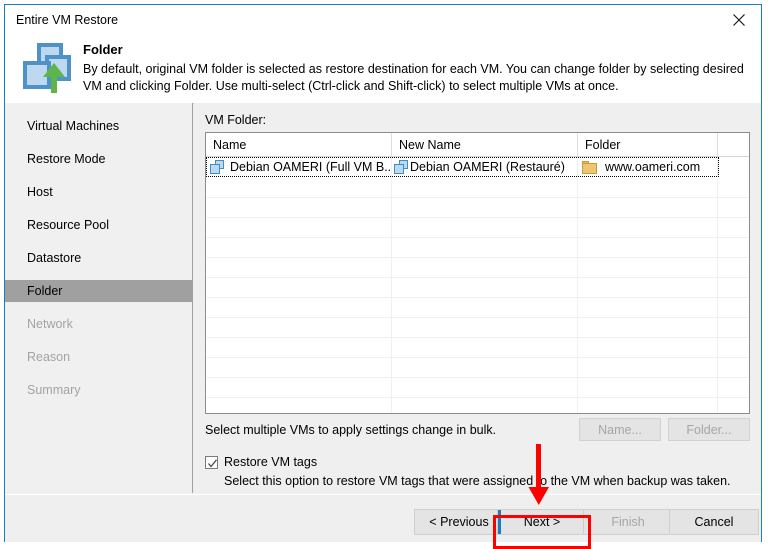 The image size is (768, 549). What do you see at coordinates (49, 69) in the screenshot?
I see `vm-restore-icon` at bounding box center [49, 69].